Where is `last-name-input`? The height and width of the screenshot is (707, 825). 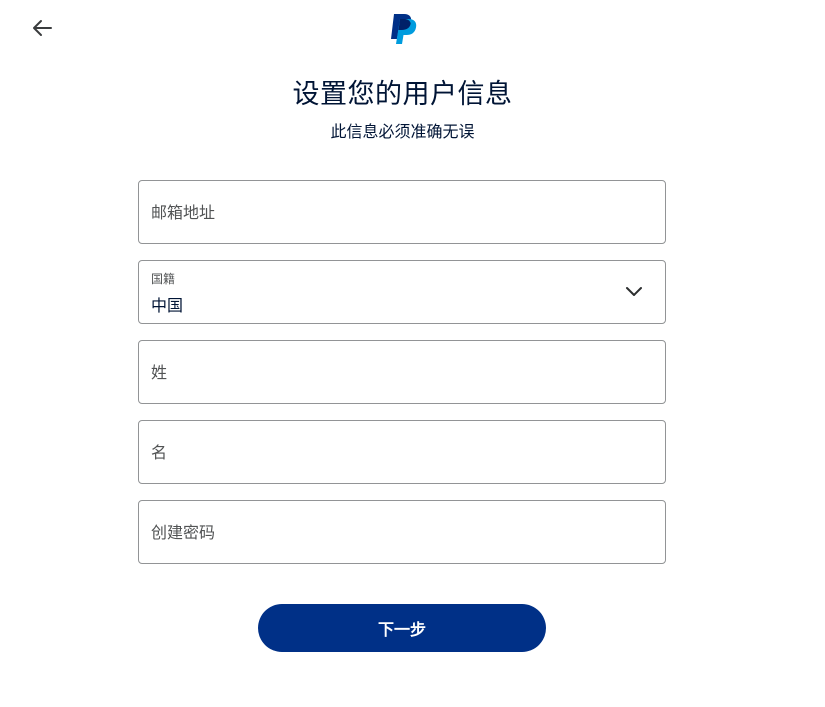 last-name-input is located at coordinates (402, 372).